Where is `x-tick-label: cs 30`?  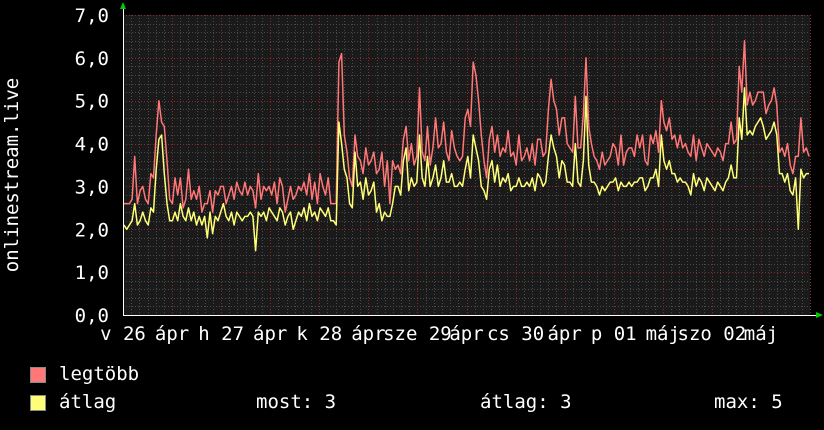
x-tick-label: cs 30 is located at coordinates (515, 334).